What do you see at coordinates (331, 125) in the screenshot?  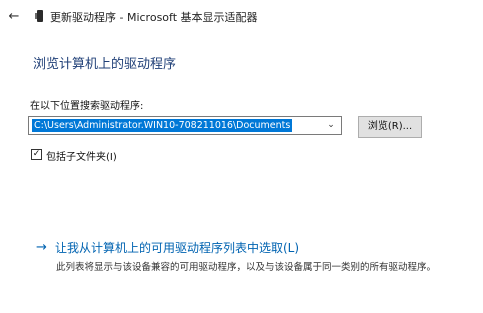 I see `chevron-down-icon: ⌄` at bounding box center [331, 125].